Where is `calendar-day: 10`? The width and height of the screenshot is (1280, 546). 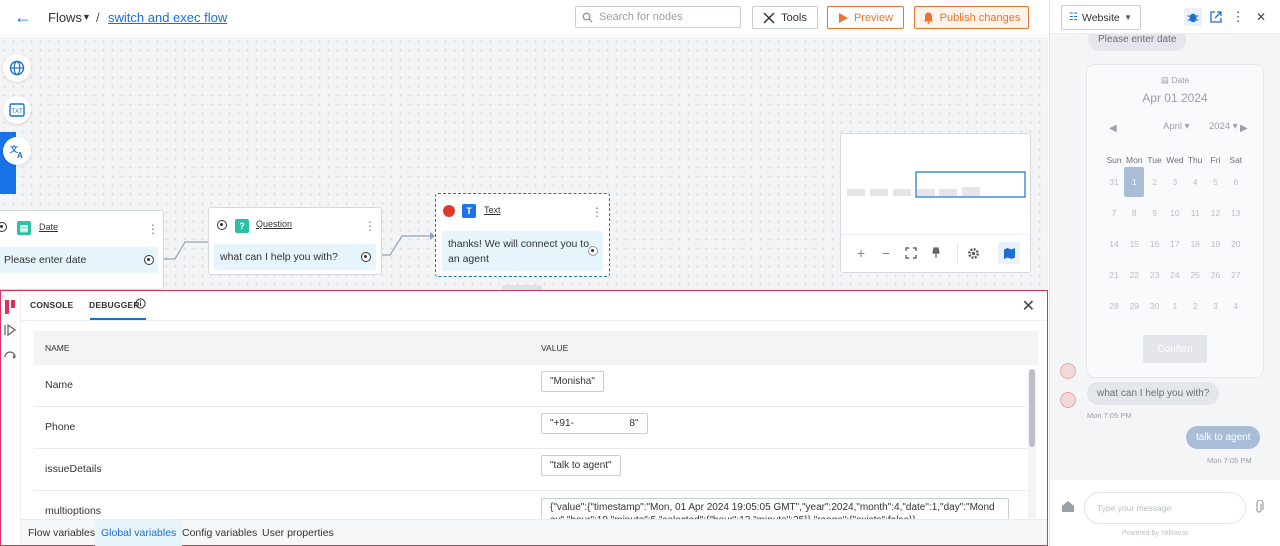
calendar-day: 10 is located at coordinates (1175, 213).